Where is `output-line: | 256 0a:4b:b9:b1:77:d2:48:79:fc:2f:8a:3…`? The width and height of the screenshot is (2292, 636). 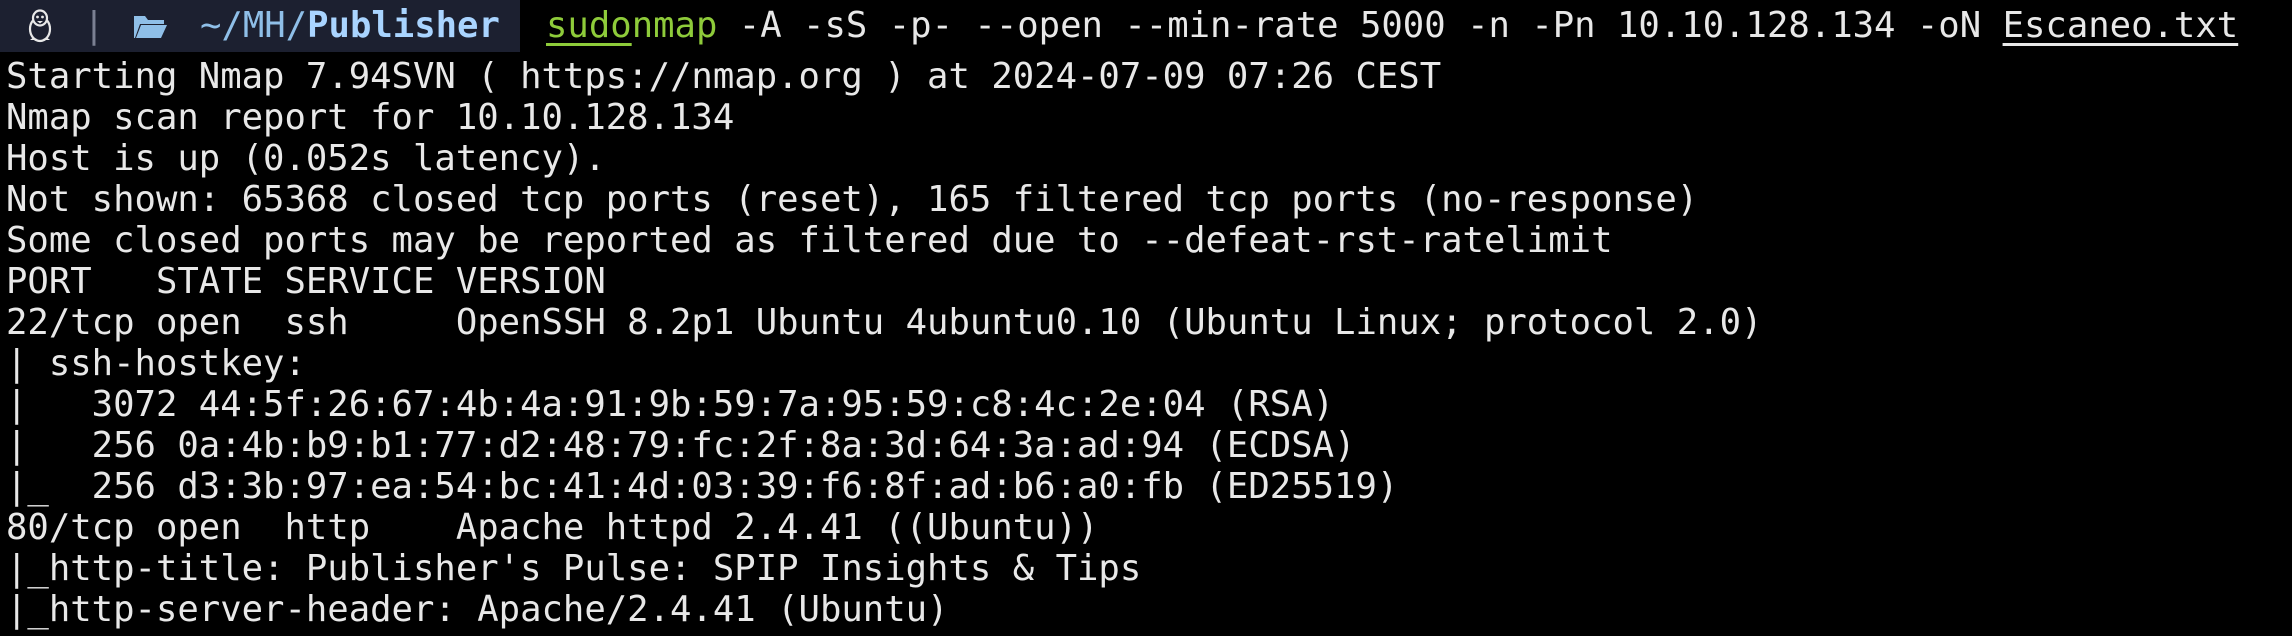
output-line: | 256 0a:4b:b9:b1:77:d2:48:79:fc:2f:8a:3… is located at coordinates (681, 445).